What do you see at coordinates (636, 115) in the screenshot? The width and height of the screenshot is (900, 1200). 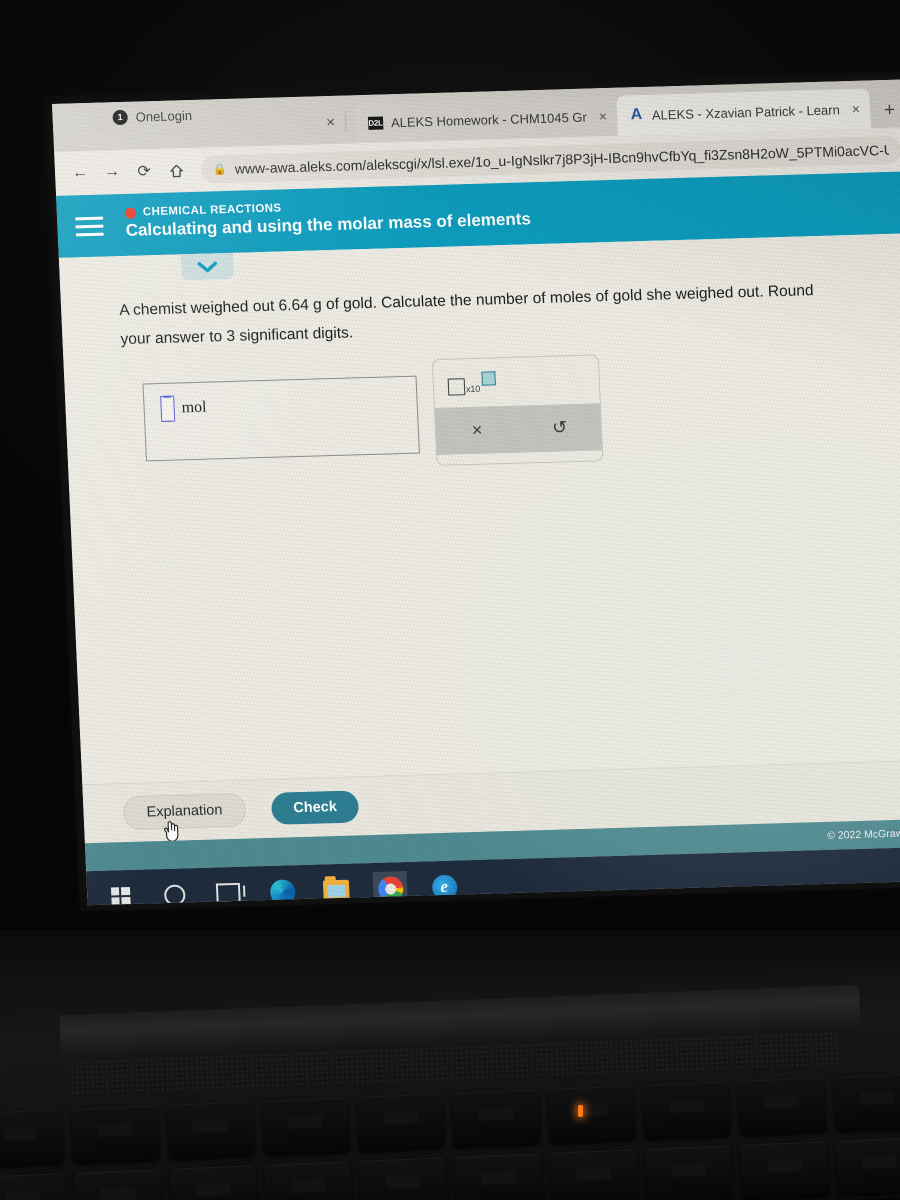 I see `aleks-icon: A` at bounding box center [636, 115].